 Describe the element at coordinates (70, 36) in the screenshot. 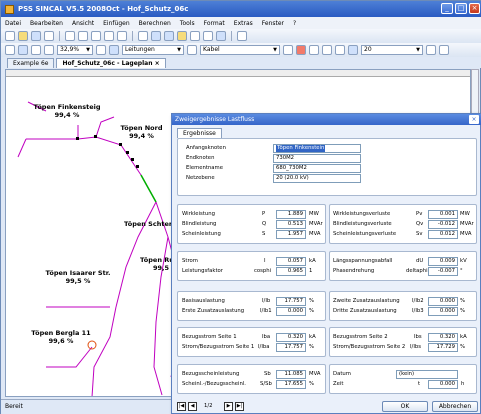

I see `print-icon` at that location.